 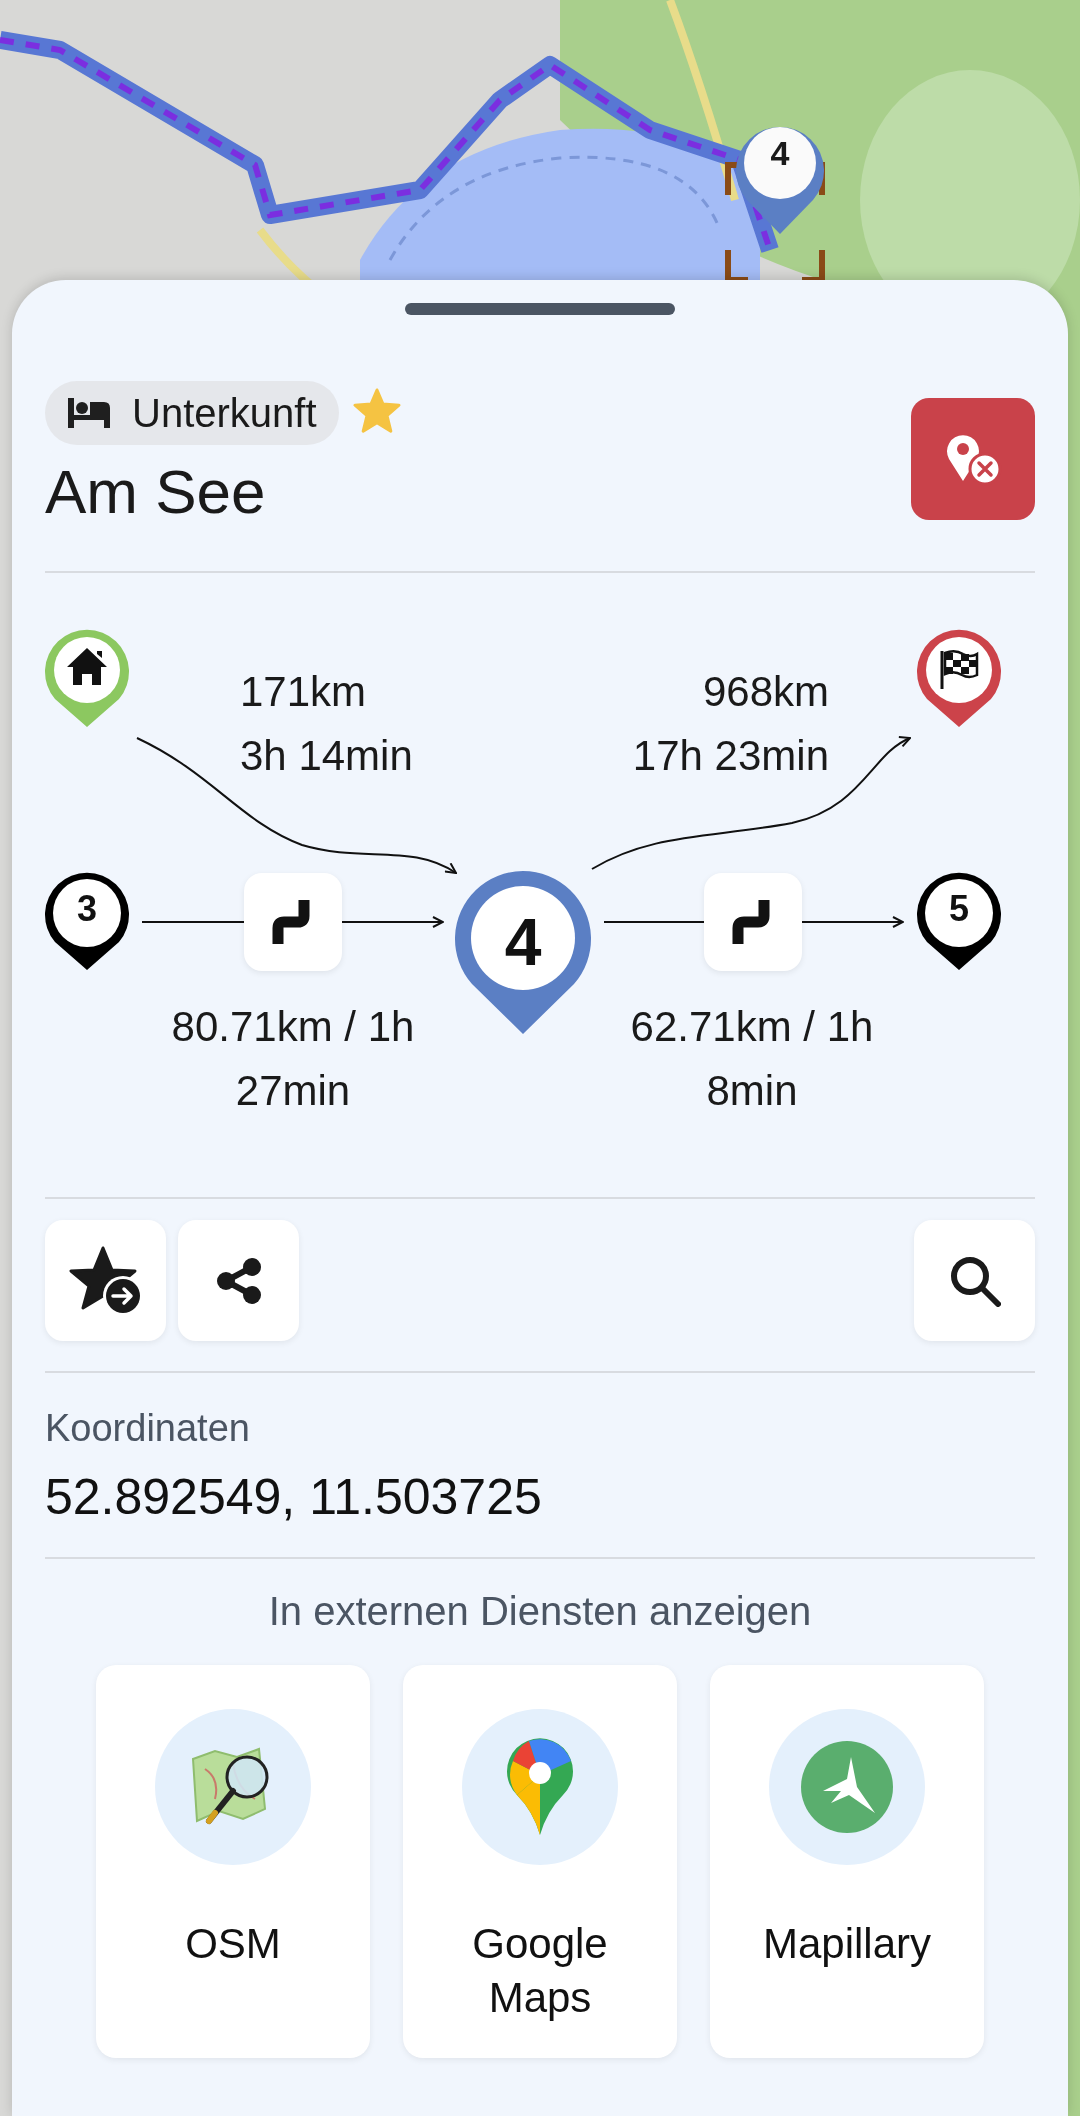 What do you see at coordinates (540, 1787) in the screenshot?
I see `map-pin-icon` at bounding box center [540, 1787].